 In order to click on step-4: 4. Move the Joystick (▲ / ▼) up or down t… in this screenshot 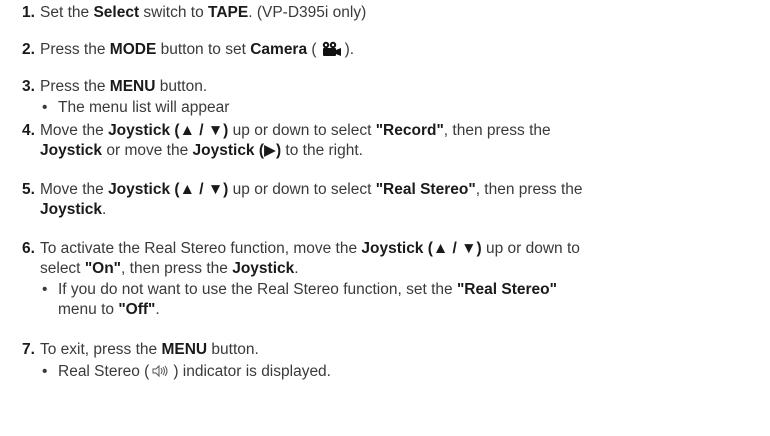, I will do `click(286, 140)`.